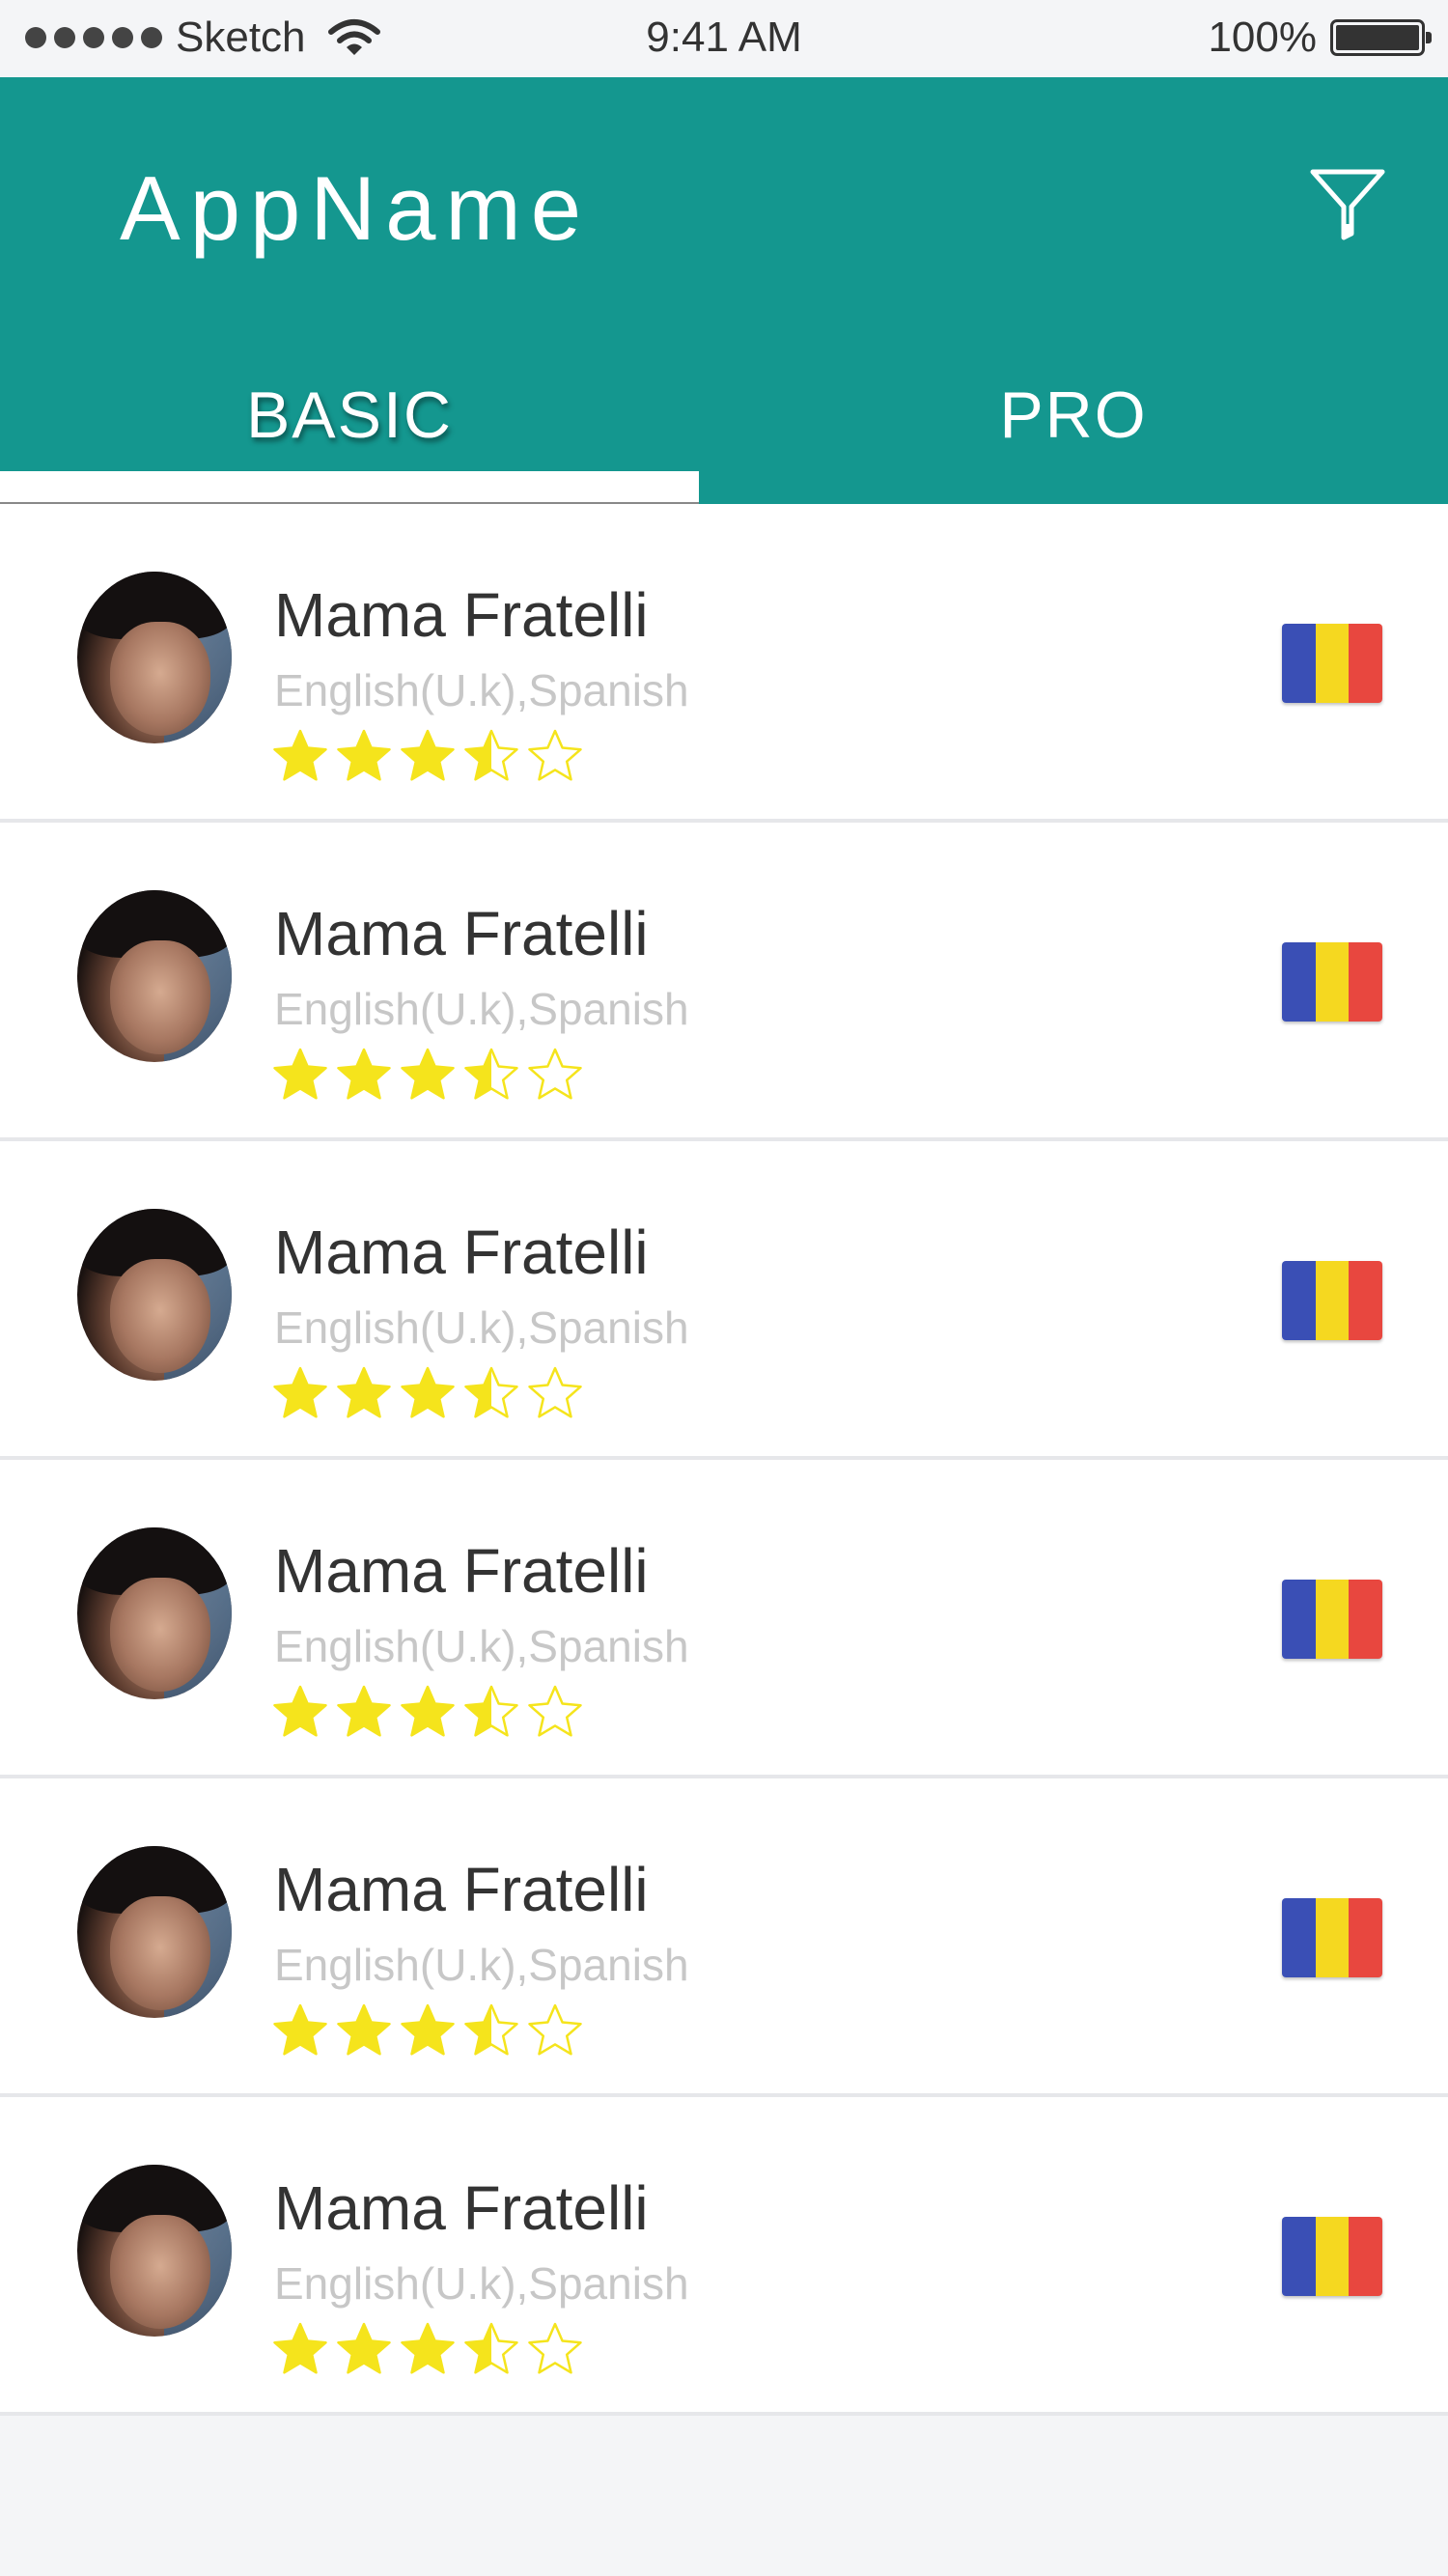 This screenshot has width=1448, height=2576. Describe the element at coordinates (1073, 420) in the screenshot. I see `tab-pro: PRO` at that location.